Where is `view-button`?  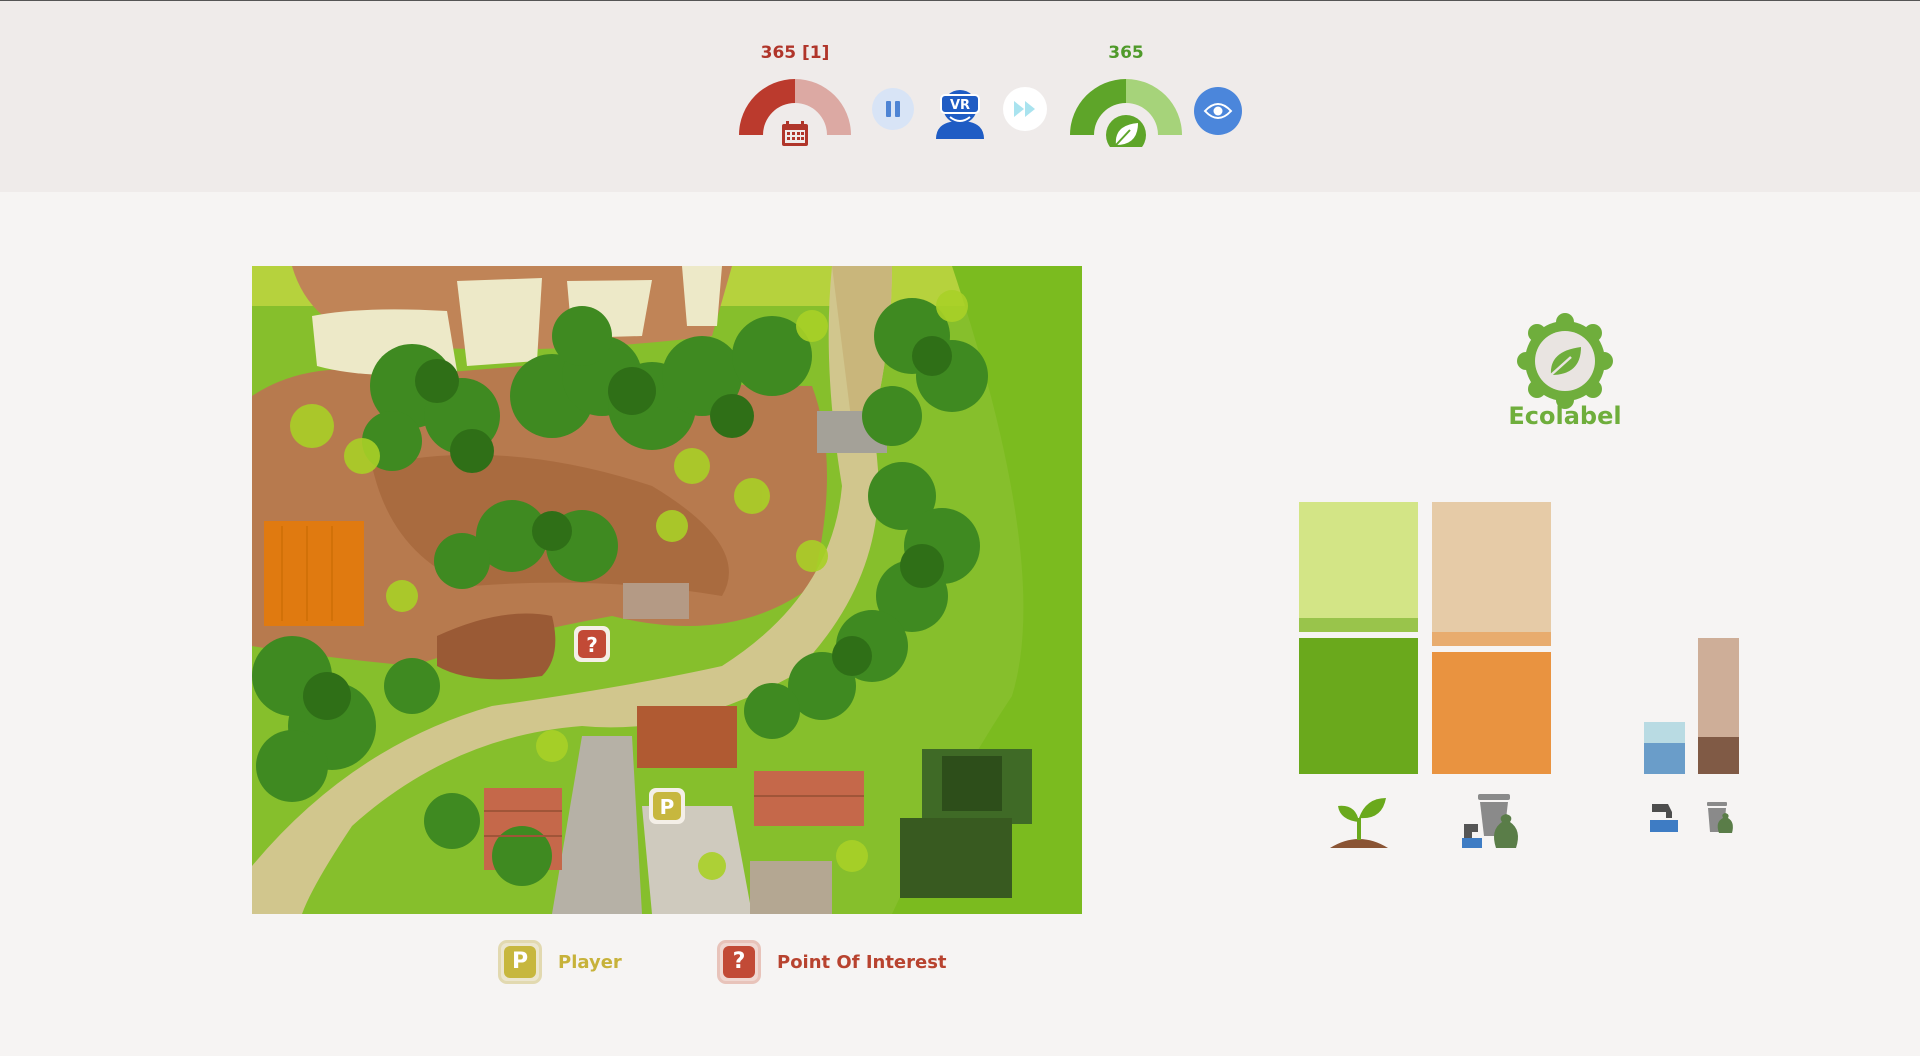 view-button is located at coordinates (1218, 111).